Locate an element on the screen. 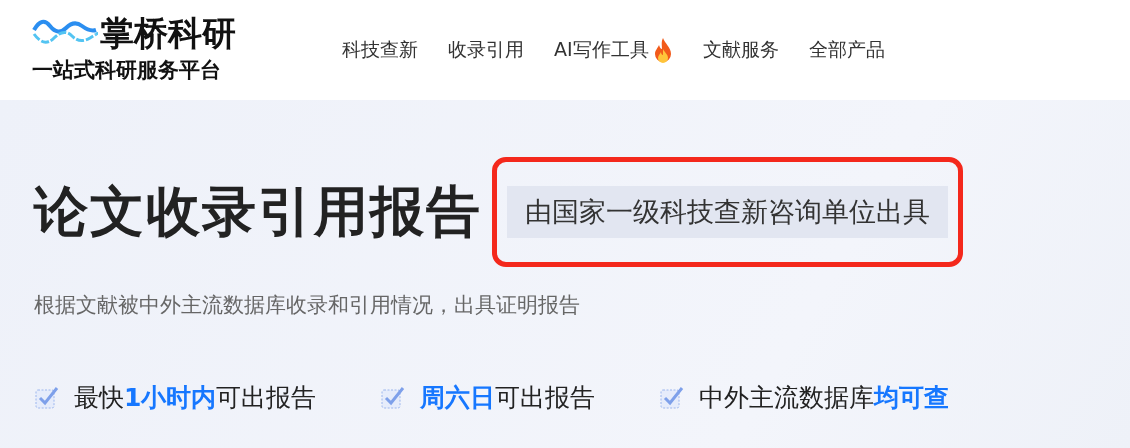 This screenshot has height=448, width=1130. nav-link: 收录引用 is located at coordinates (486, 50).